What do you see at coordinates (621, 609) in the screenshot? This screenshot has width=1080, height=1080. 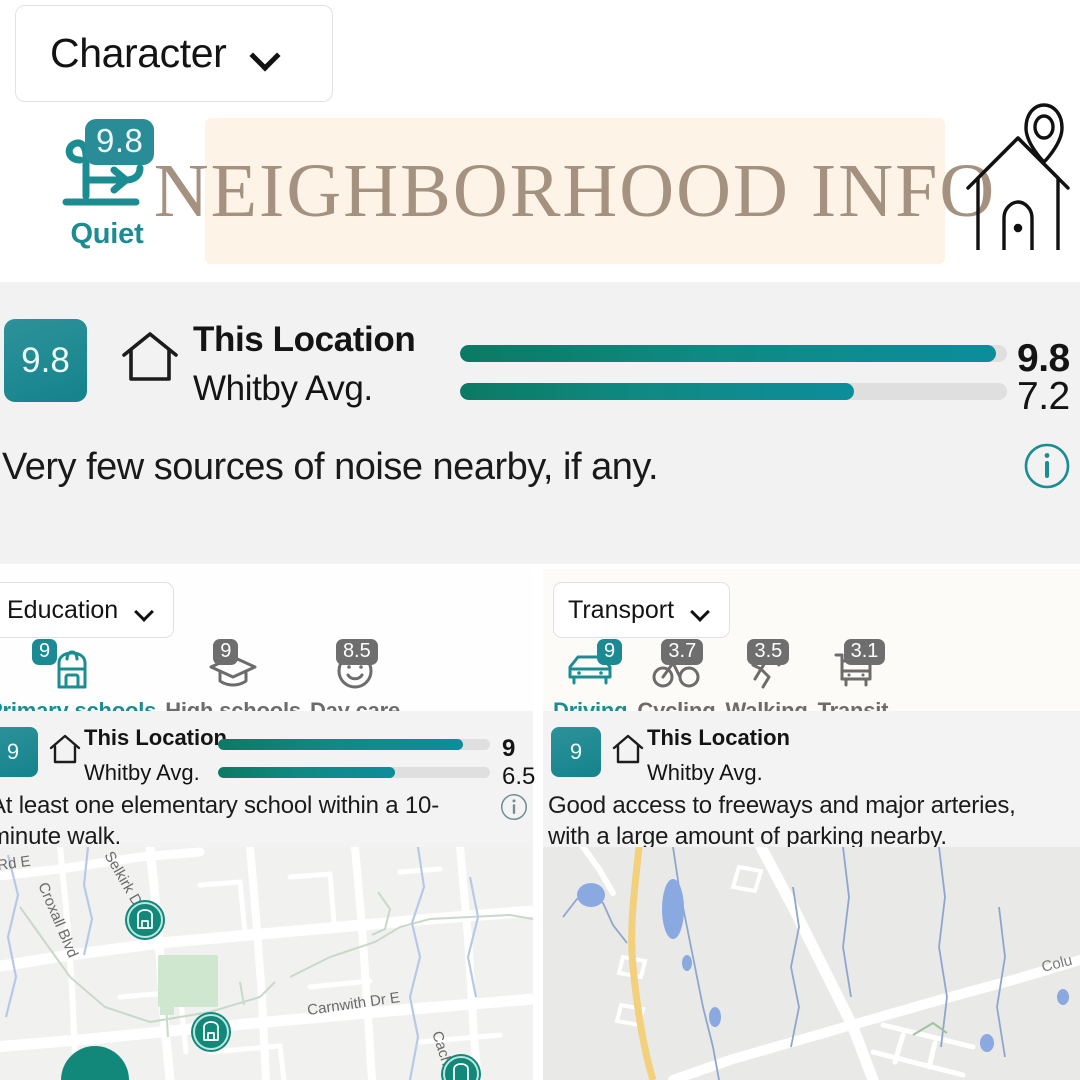 I see `transport-dropdown-label: Transport` at bounding box center [621, 609].